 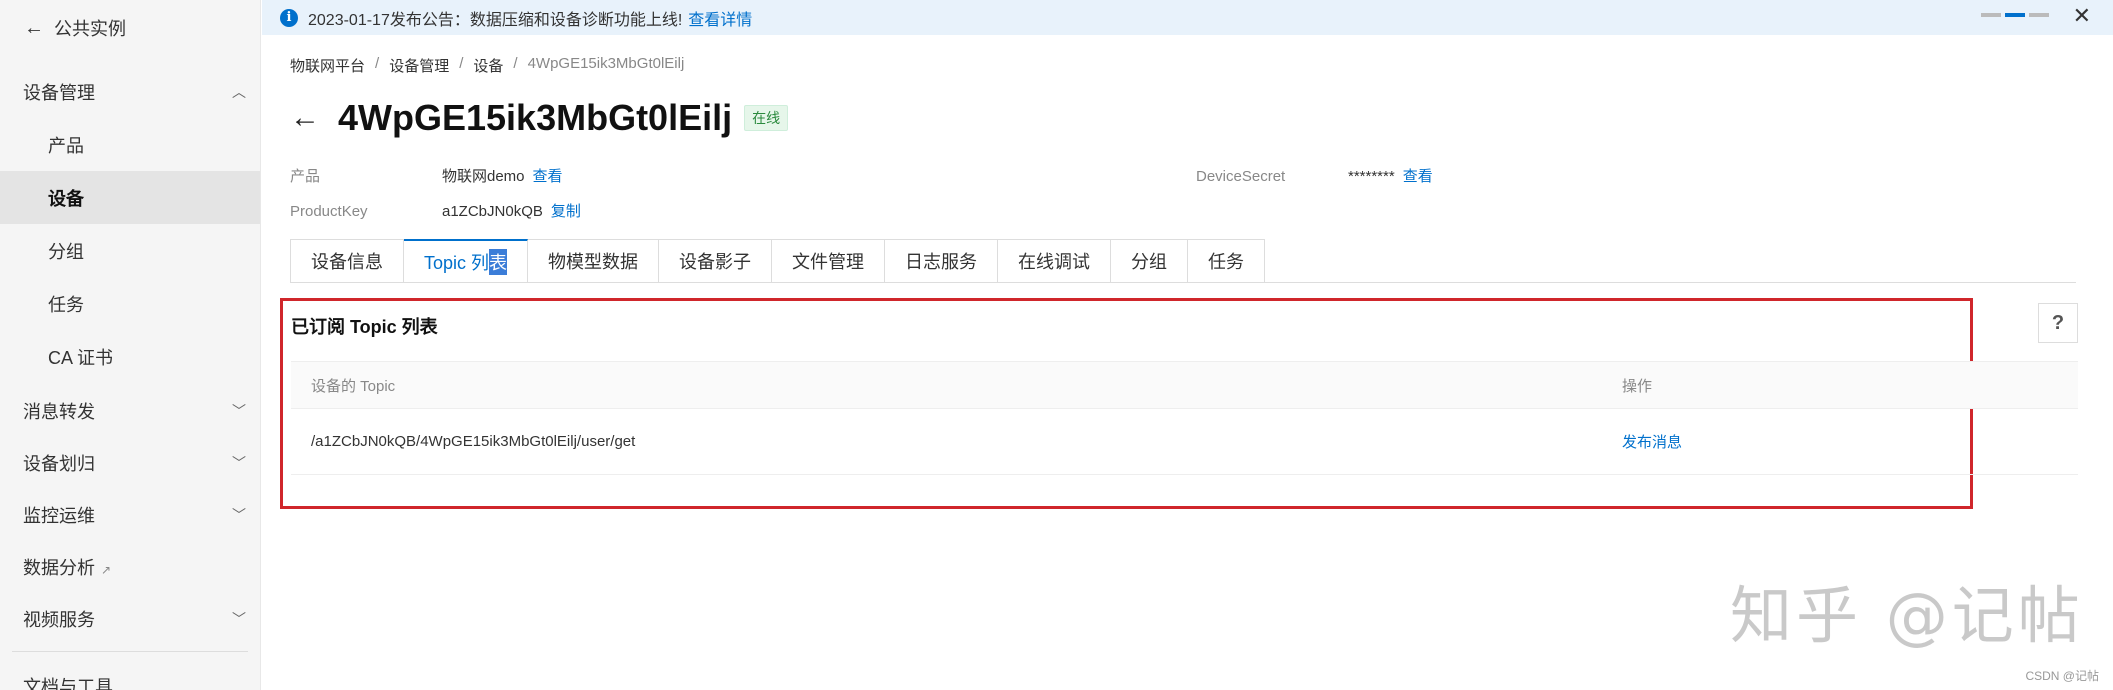 I want to click on breadcrumb-device: 设备, so click(x=488, y=65).